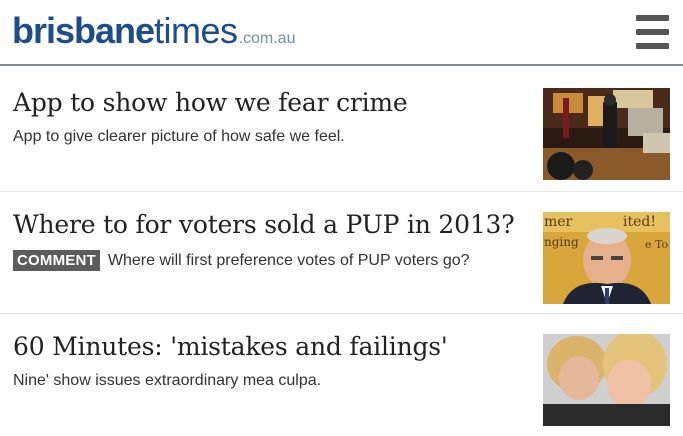 The height and width of the screenshot is (436, 683). I want to click on two-women-embracing-photo, so click(606, 380).